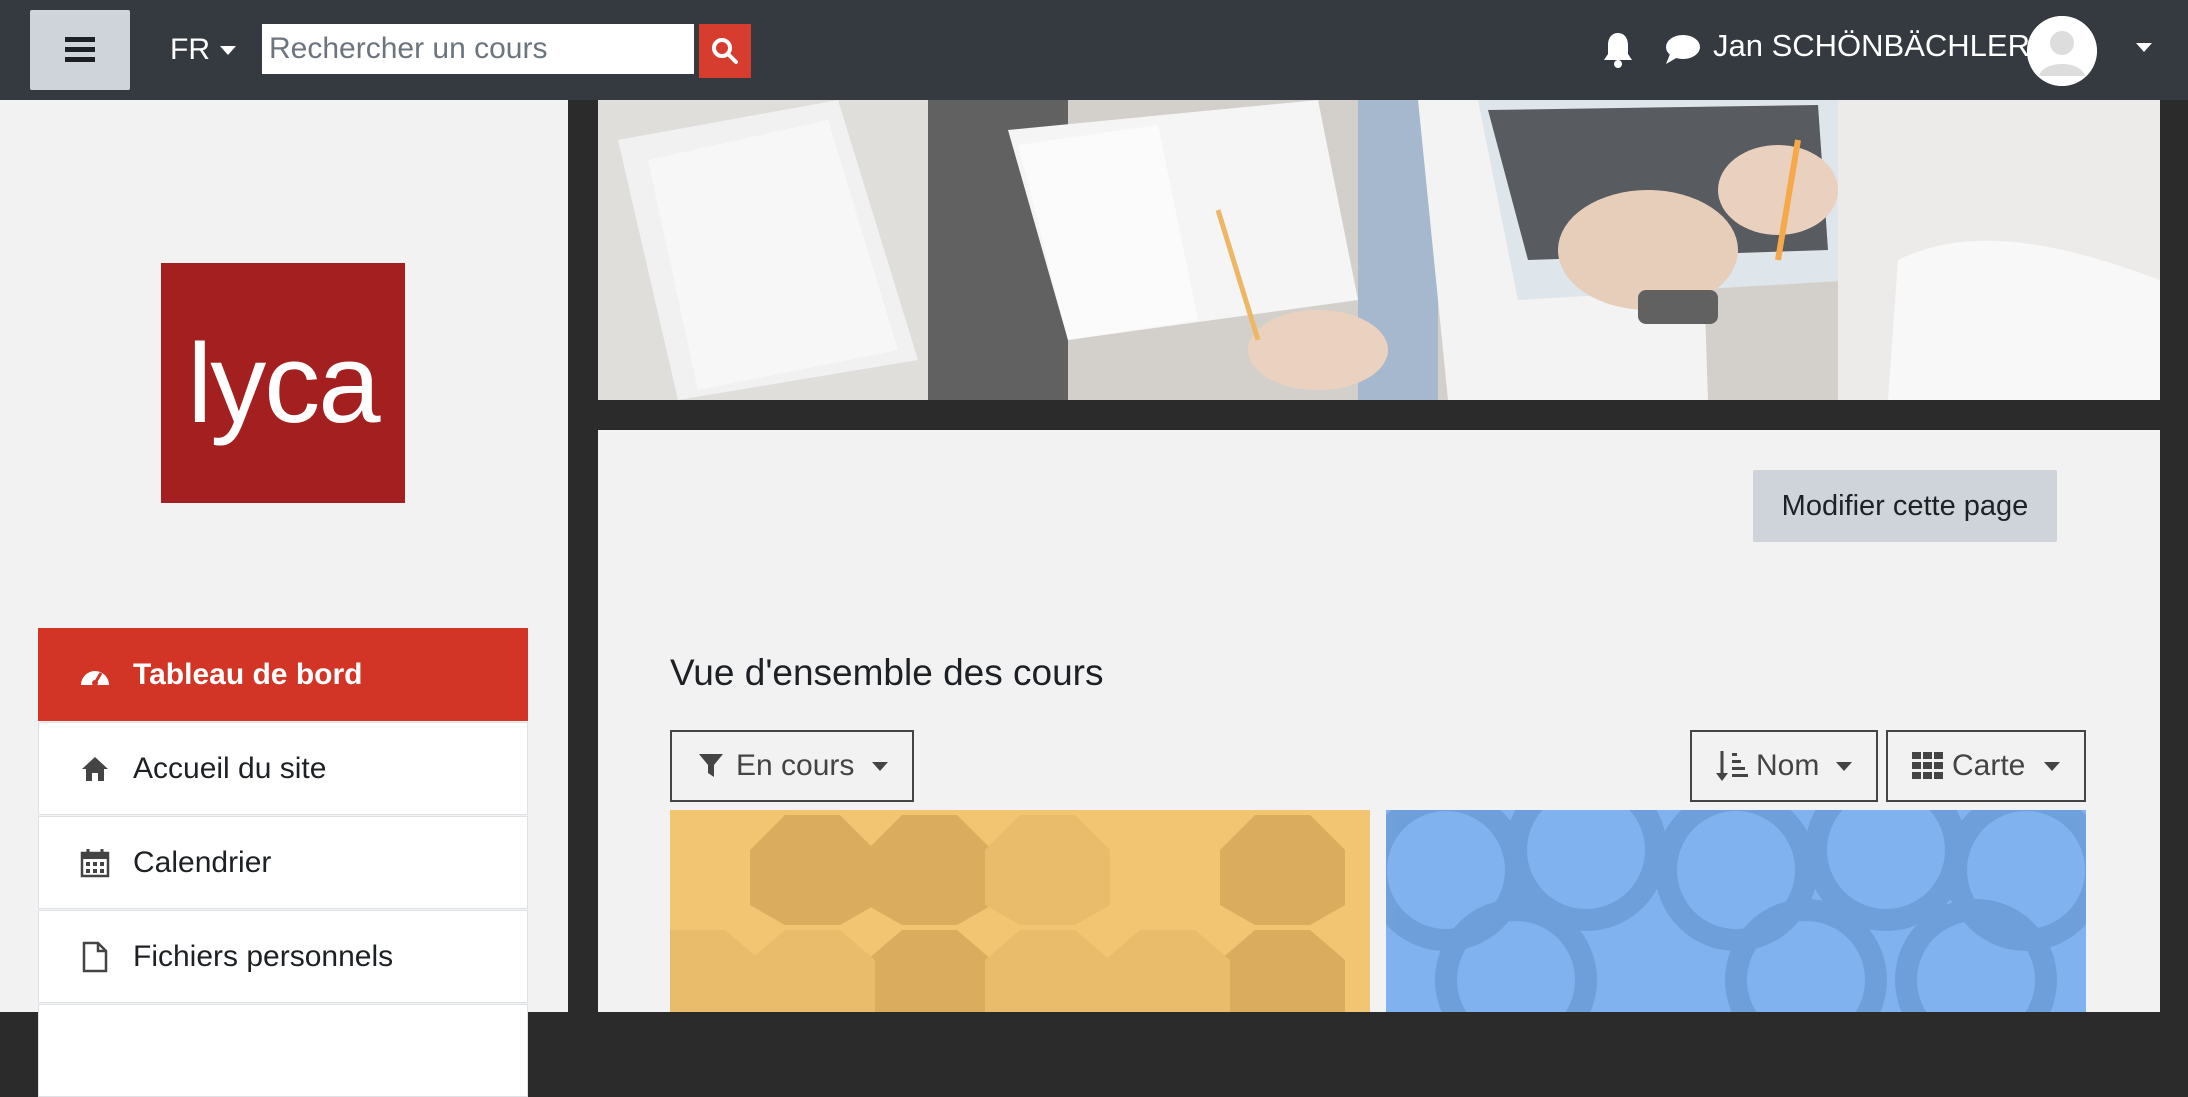  What do you see at coordinates (1094, 50) in the screenshot?
I see `top-navbar: FR Jan SCHÖNBÄCHLER` at bounding box center [1094, 50].